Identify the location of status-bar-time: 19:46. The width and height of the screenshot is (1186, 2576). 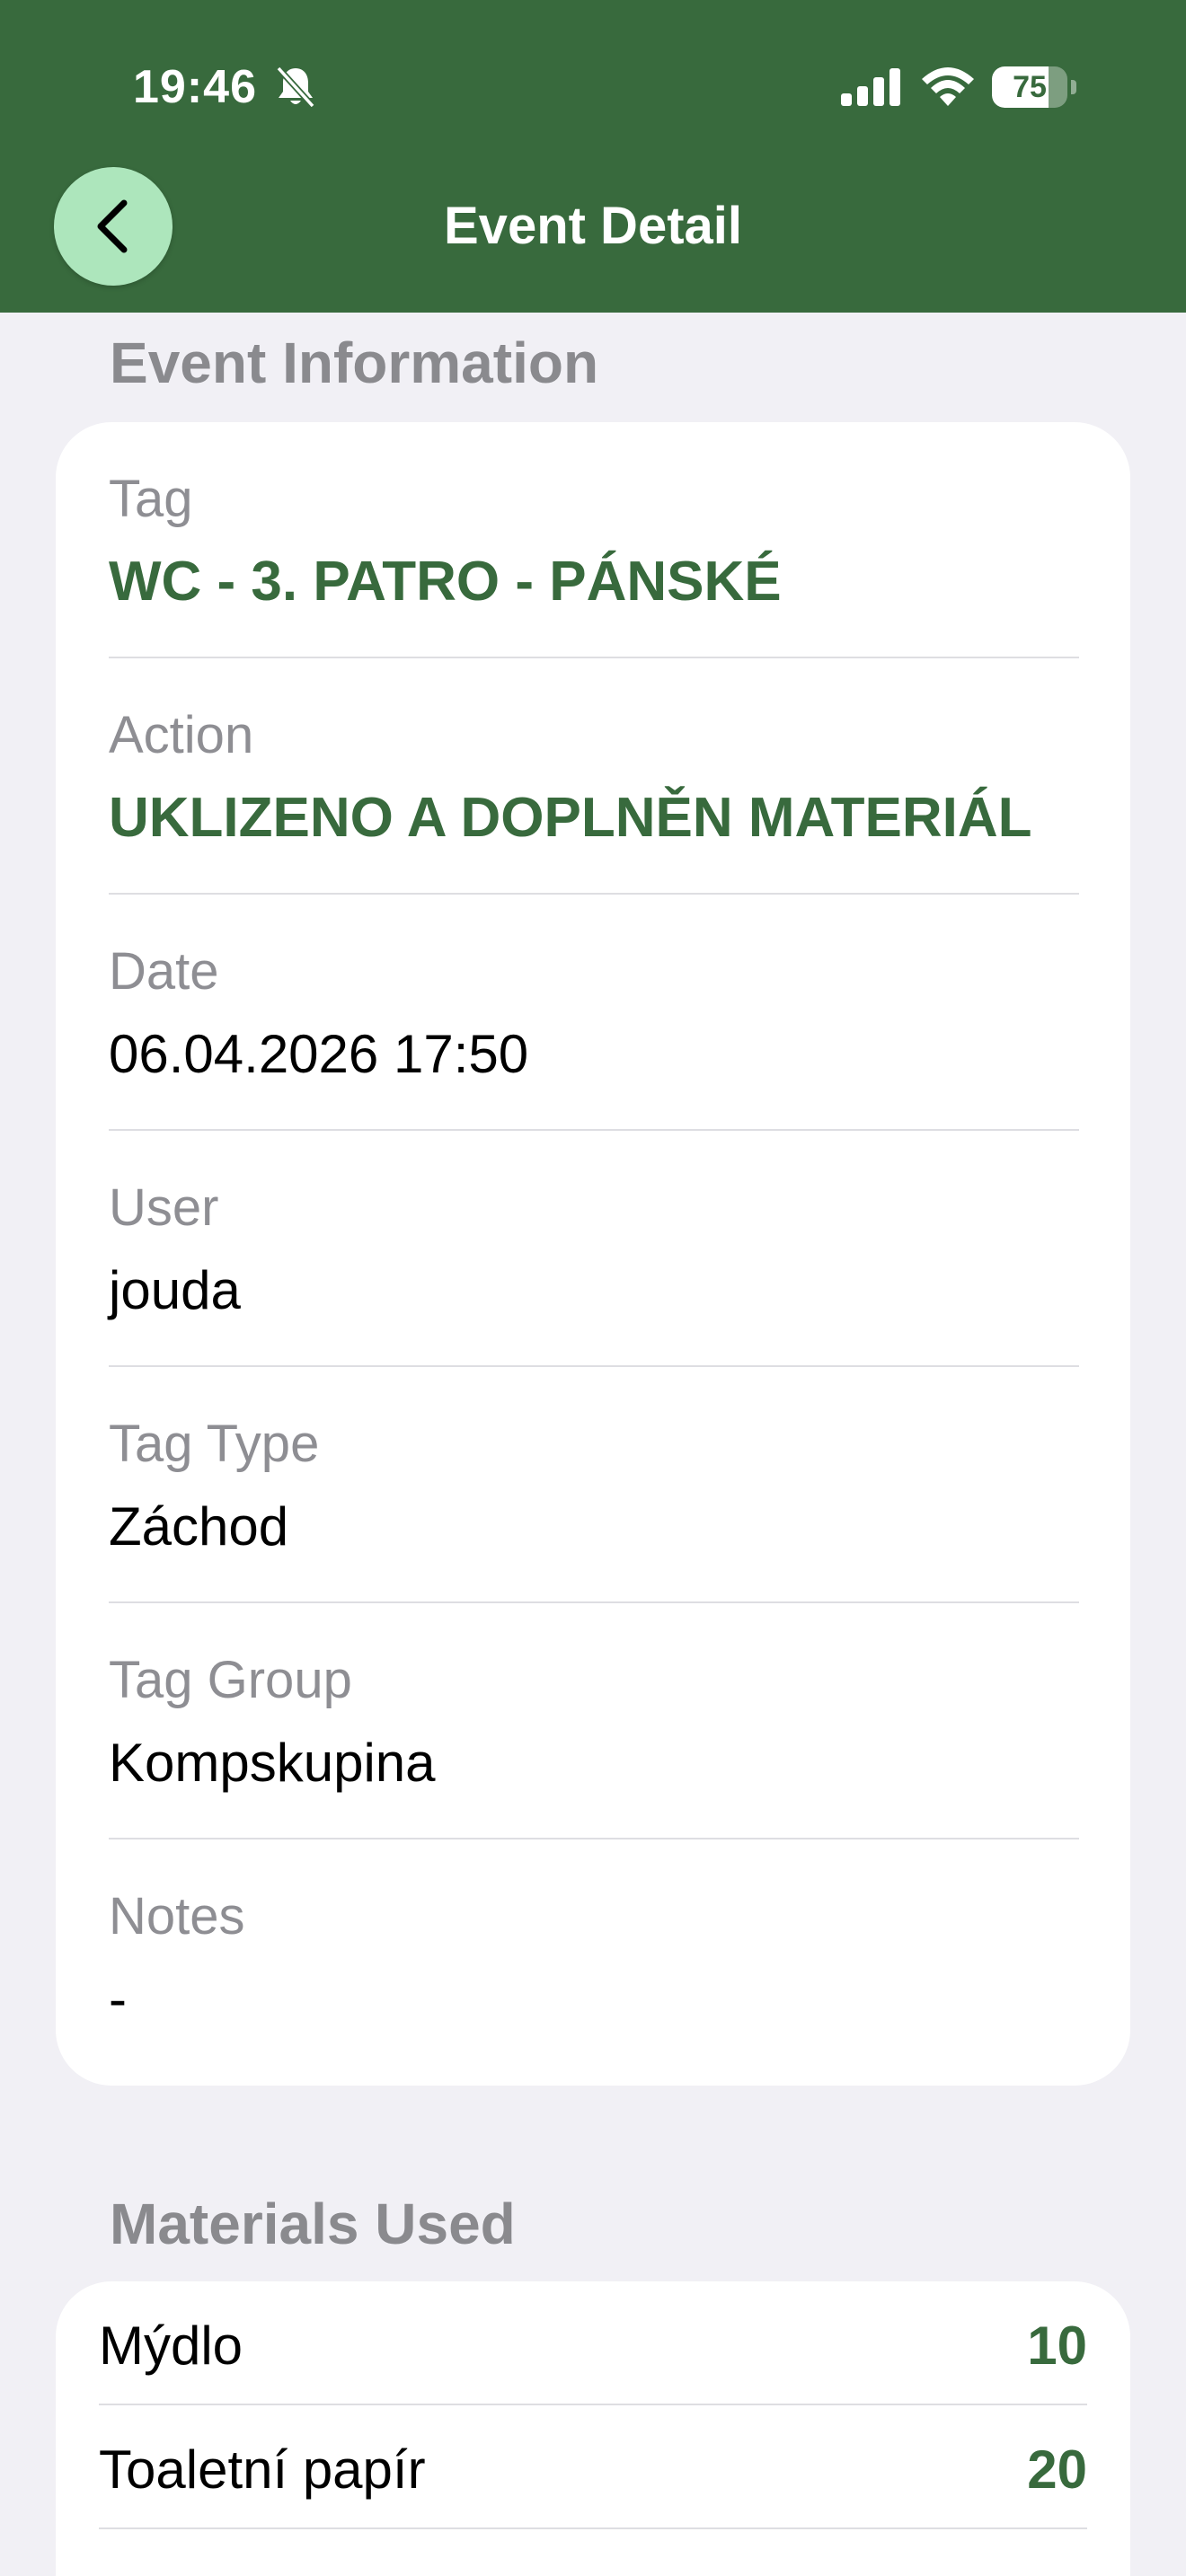
(195, 87).